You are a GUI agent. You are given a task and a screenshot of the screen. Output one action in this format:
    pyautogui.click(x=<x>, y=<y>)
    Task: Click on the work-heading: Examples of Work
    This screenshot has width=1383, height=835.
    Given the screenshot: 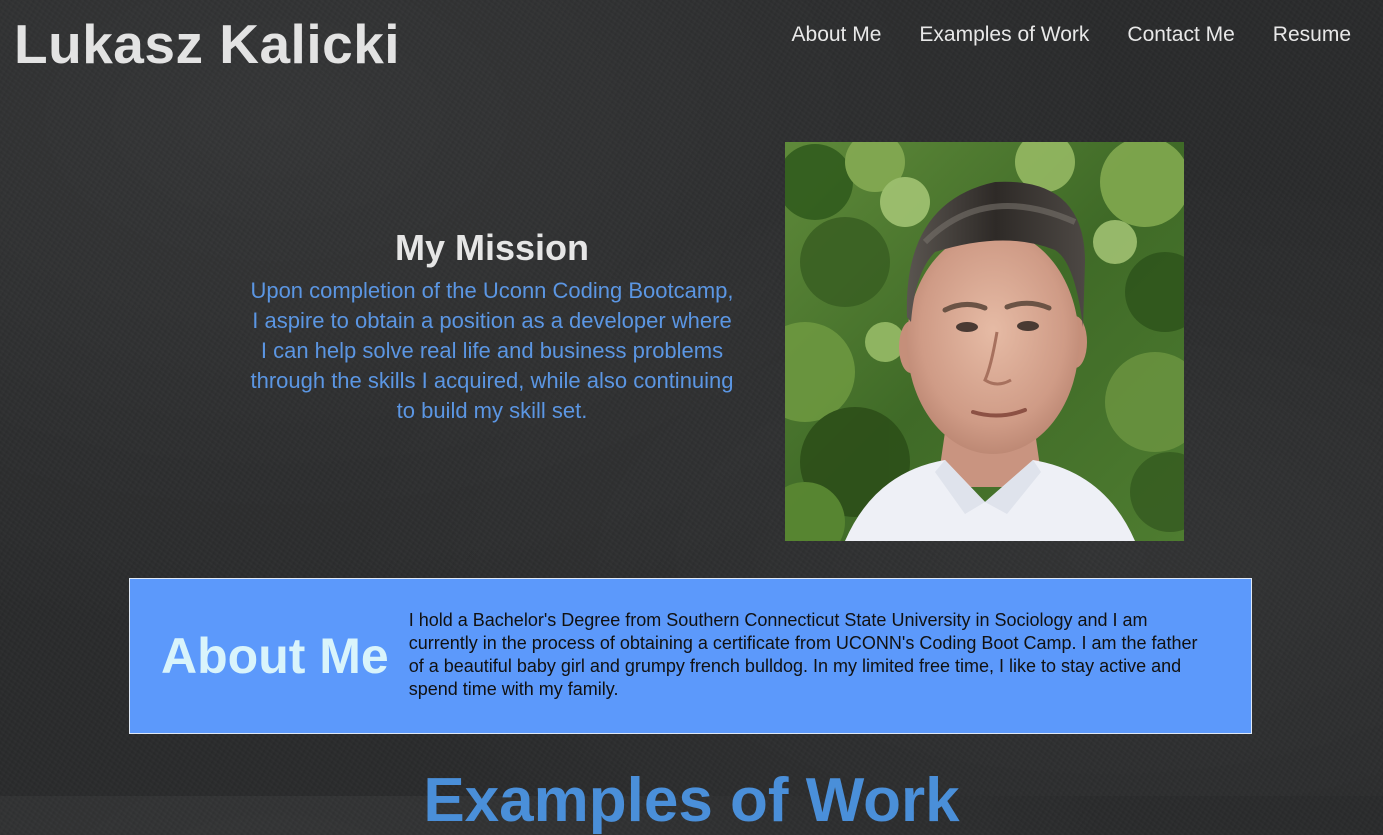 What is the action you would take?
    pyautogui.click(x=691, y=800)
    